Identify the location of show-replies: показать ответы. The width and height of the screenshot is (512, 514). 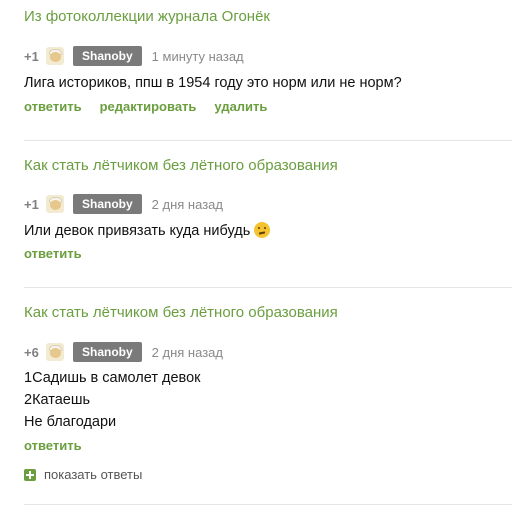
(268, 474).